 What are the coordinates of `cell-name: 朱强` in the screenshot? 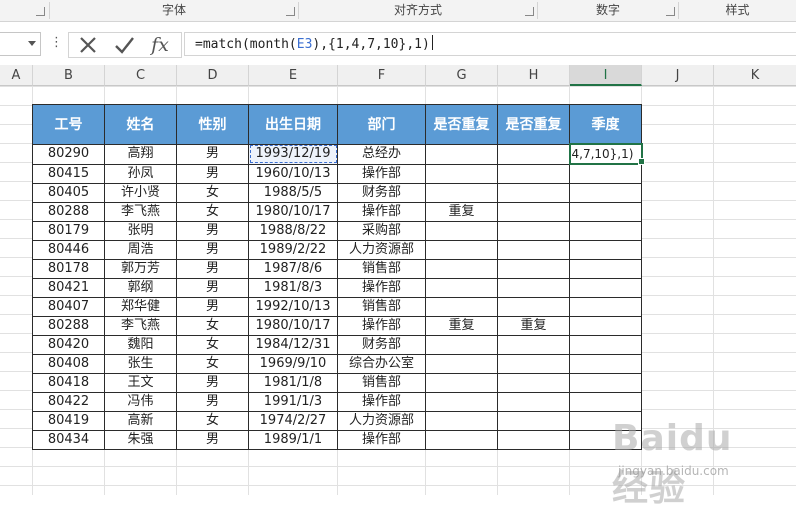 It's located at (140, 440).